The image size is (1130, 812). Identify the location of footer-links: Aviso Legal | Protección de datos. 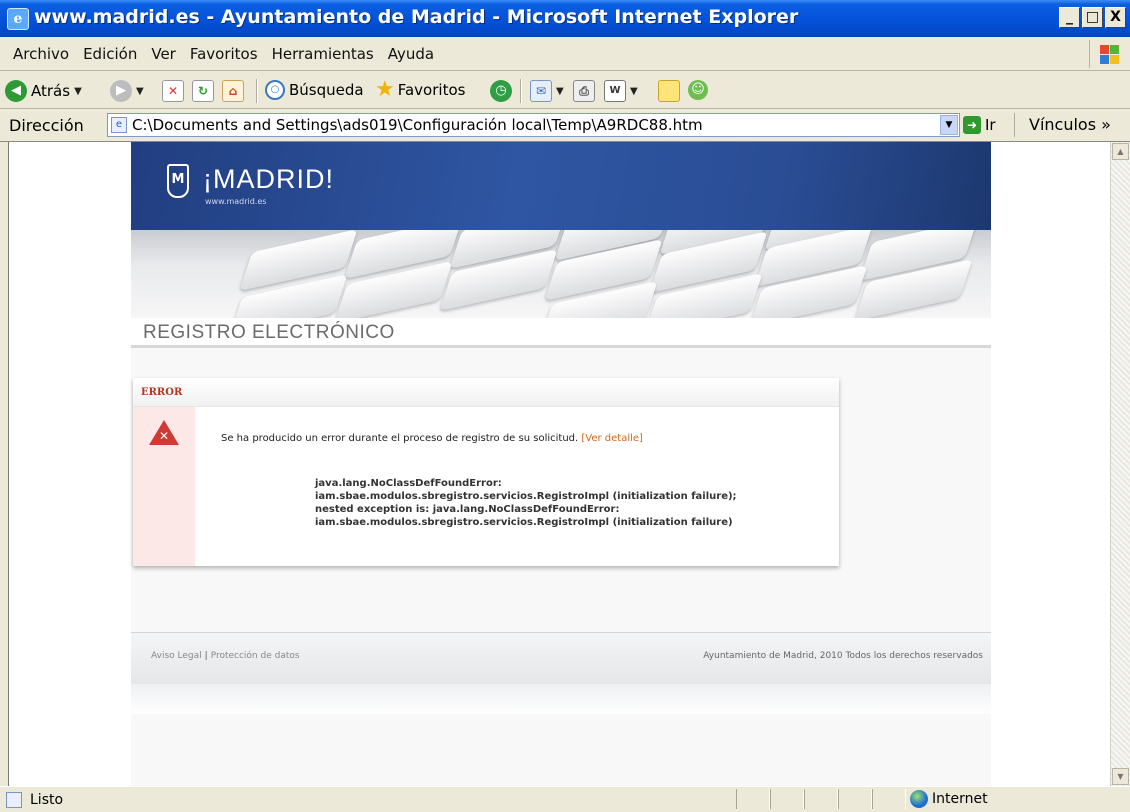
(225, 656).